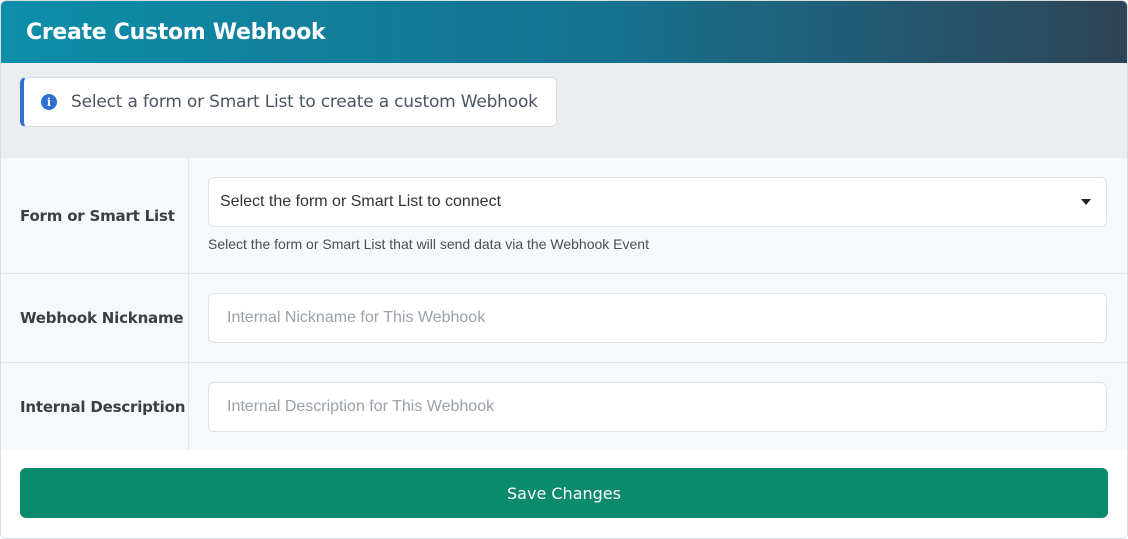 Image resolution: width=1128 pixels, height=539 pixels. What do you see at coordinates (361, 201) in the screenshot?
I see `source-select-value: Select the form or Smart List to connect` at bounding box center [361, 201].